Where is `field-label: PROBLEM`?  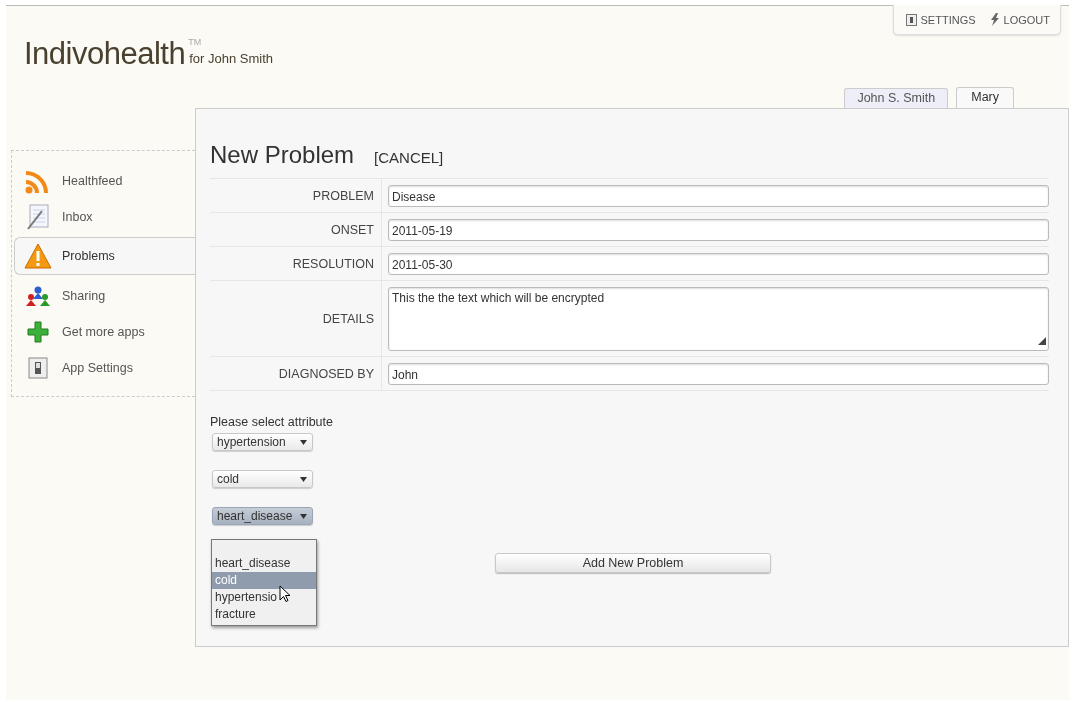 field-label: PROBLEM is located at coordinates (296, 195).